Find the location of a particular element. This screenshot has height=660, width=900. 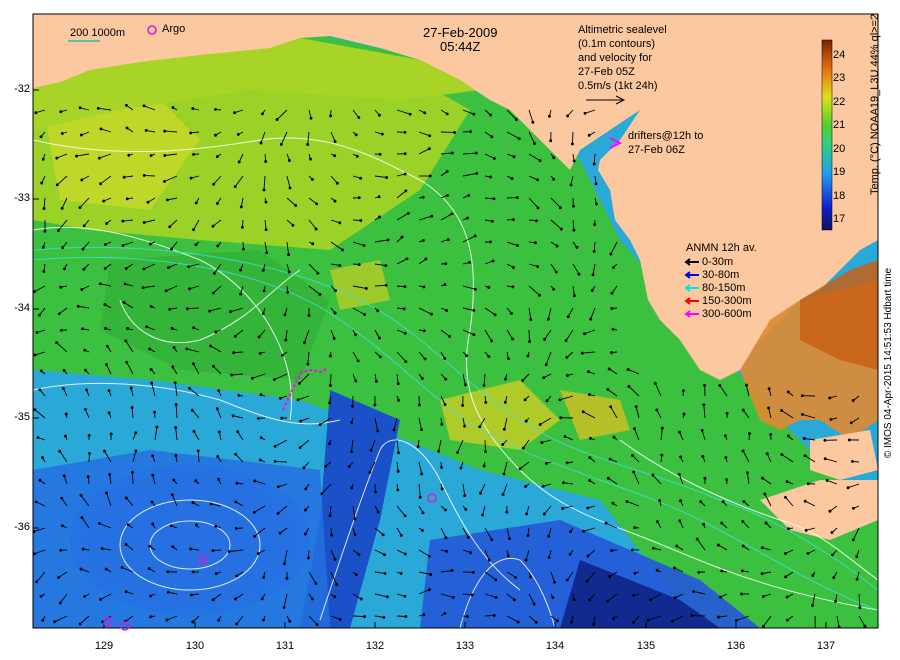

lon-tick-label: 132 is located at coordinates (375, 646).